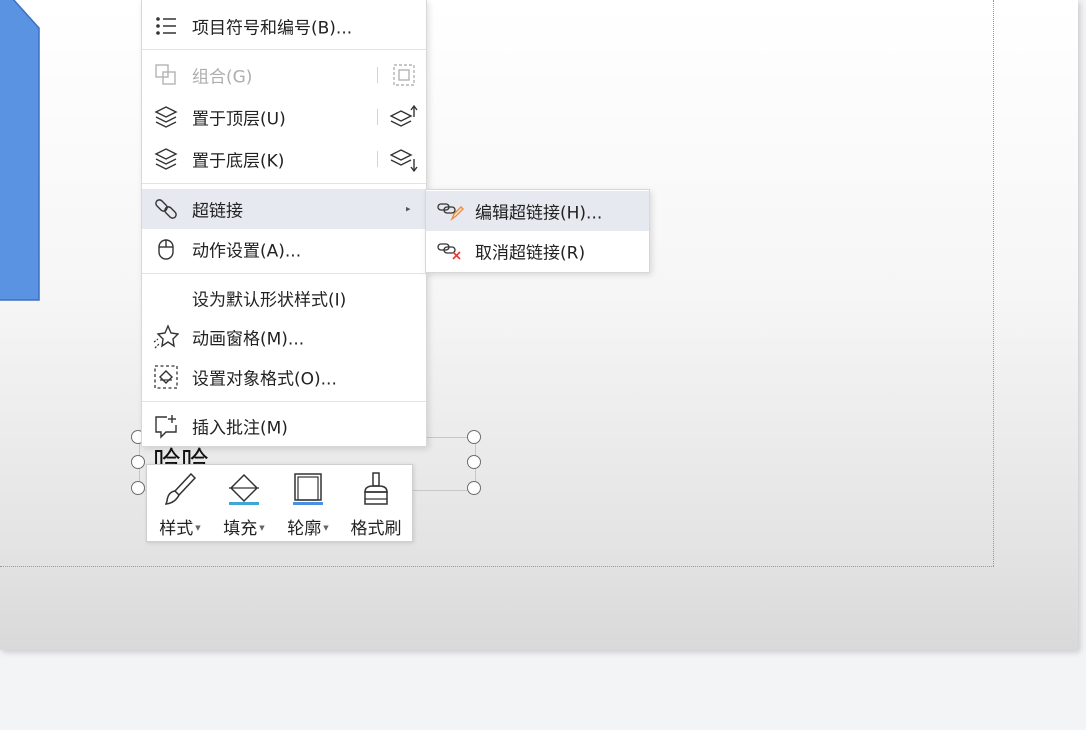 The image size is (1086, 730). Describe the element at coordinates (284, 75) in the screenshot. I see `menu-item-group: 组合(G)` at that location.